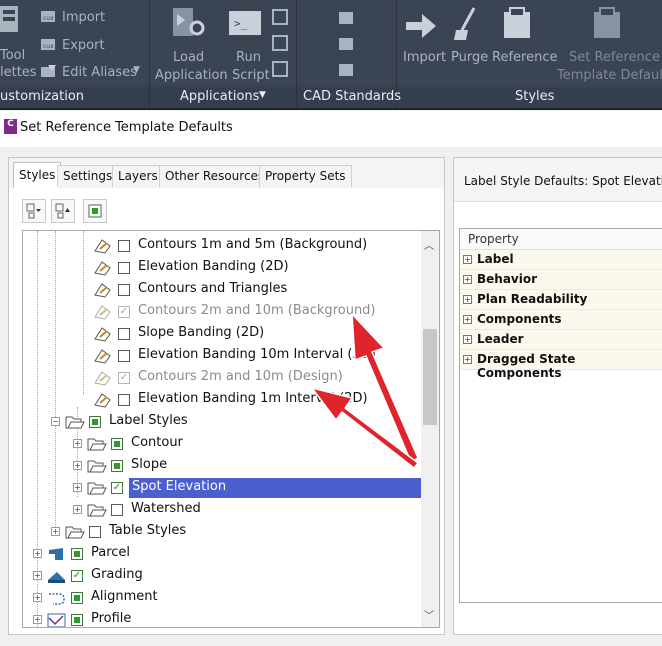  I want to click on tab-styles: Styles, so click(37, 175).